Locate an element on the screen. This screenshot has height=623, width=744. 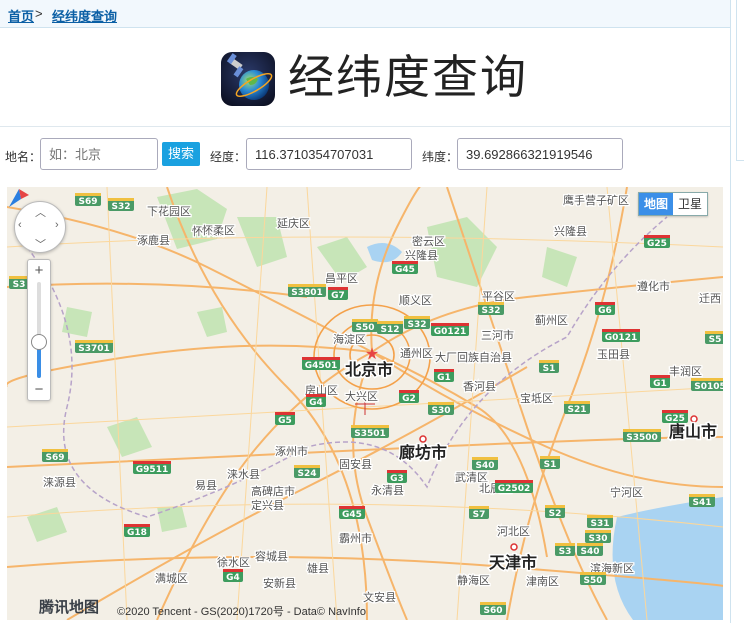
road-shield: G25 is located at coordinates (675, 417).